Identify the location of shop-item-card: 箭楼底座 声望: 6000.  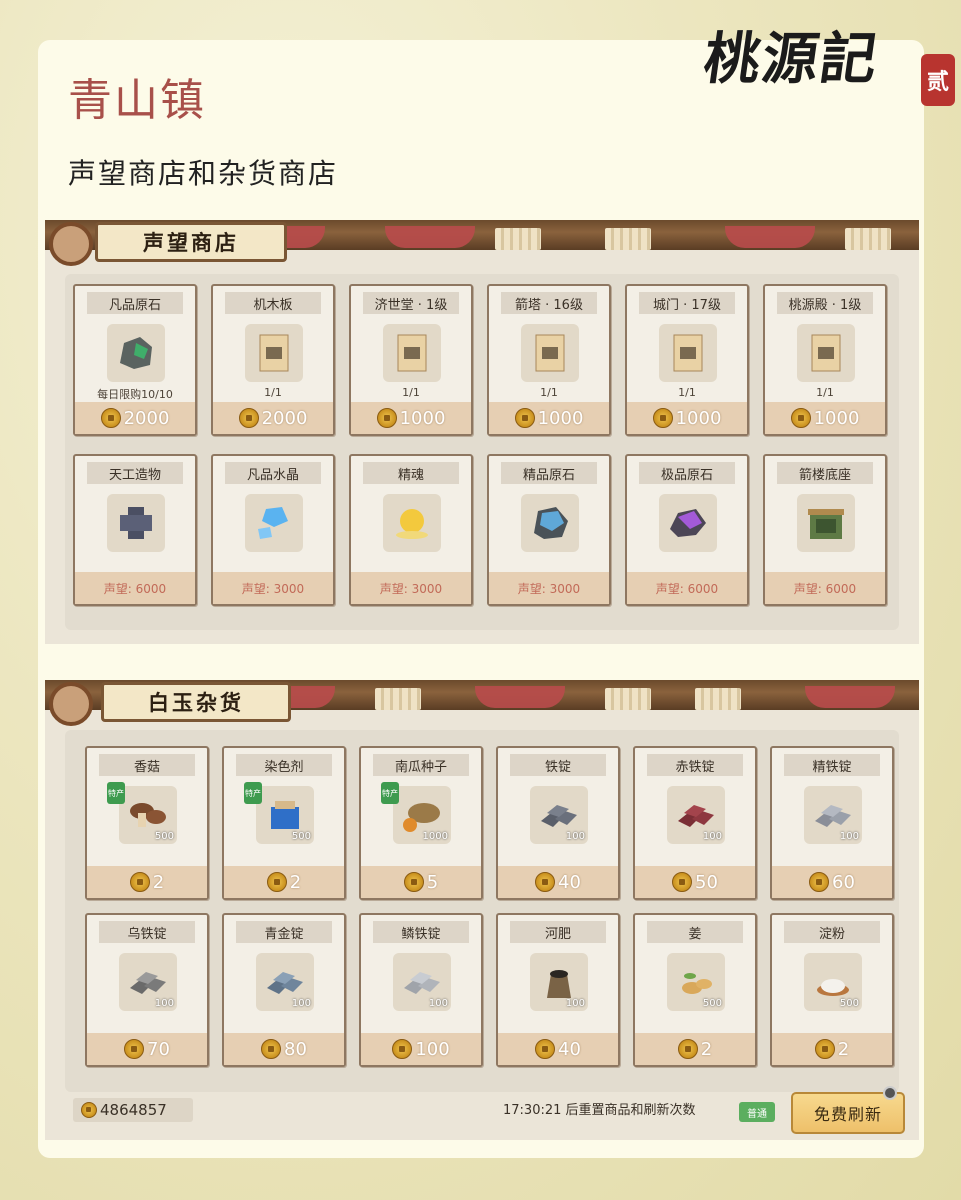
(825, 530).